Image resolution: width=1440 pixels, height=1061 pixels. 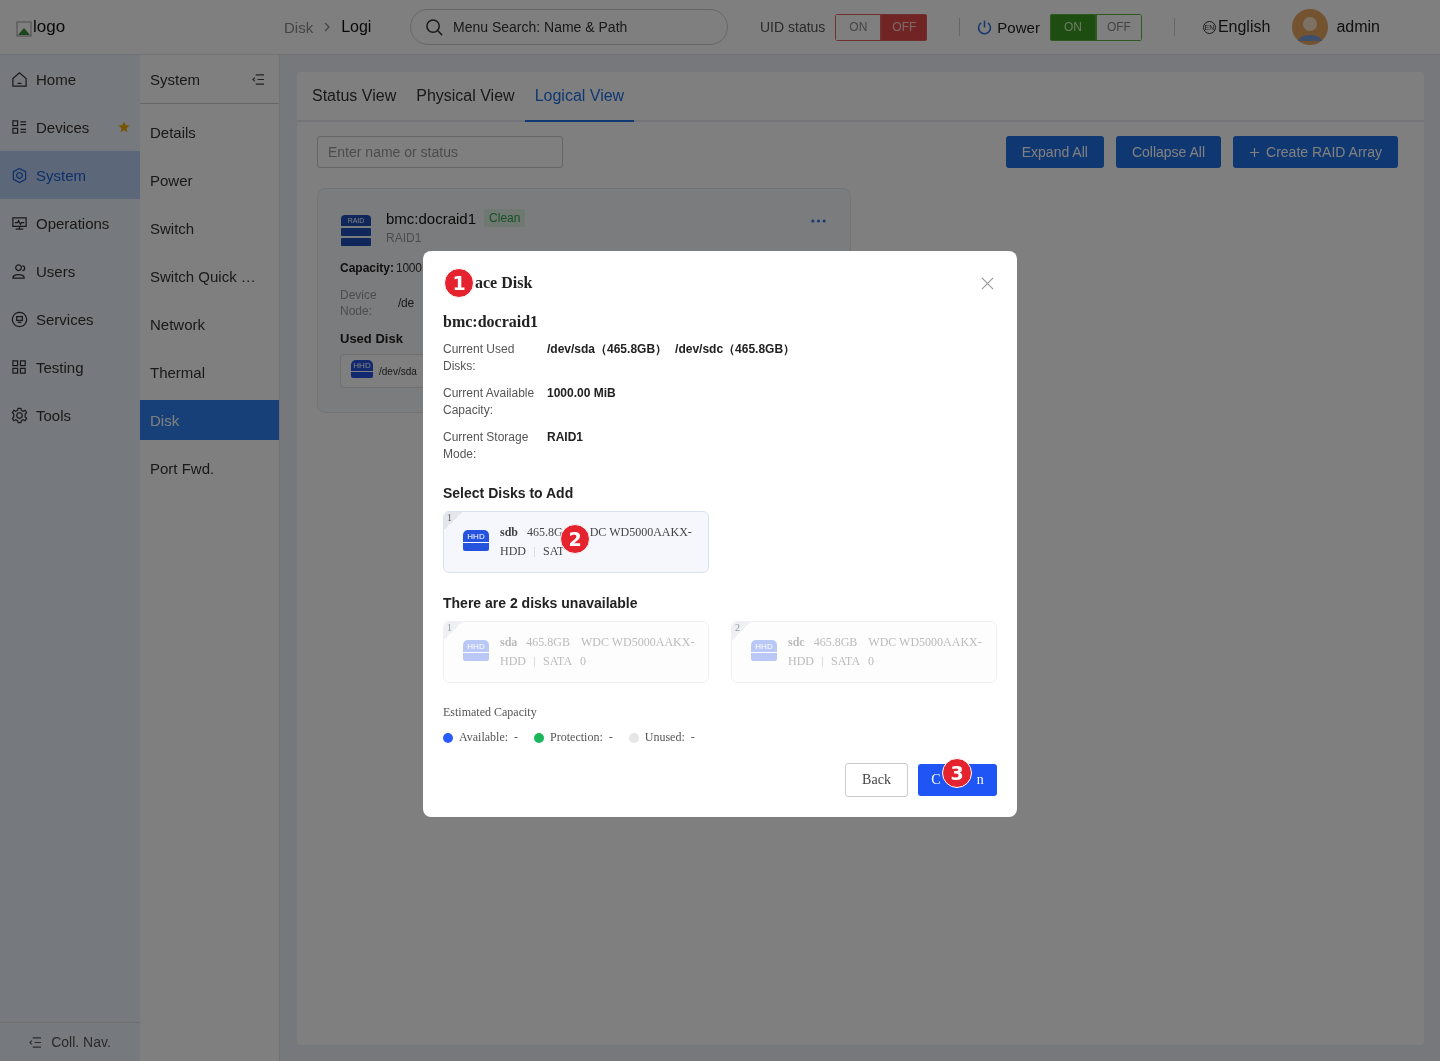 What do you see at coordinates (372, 339) in the screenshot?
I see `used-disk-label: Used Disk` at bounding box center [372, 339].